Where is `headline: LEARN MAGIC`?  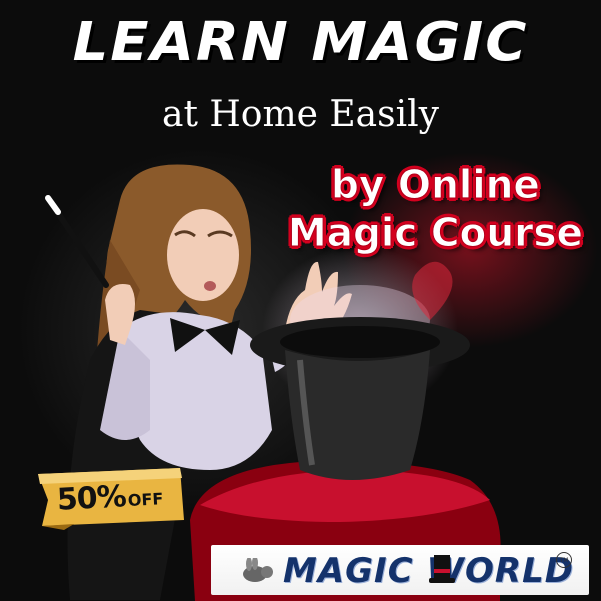
headline: LEARN MAGIC is located at coordinates (300, 42).